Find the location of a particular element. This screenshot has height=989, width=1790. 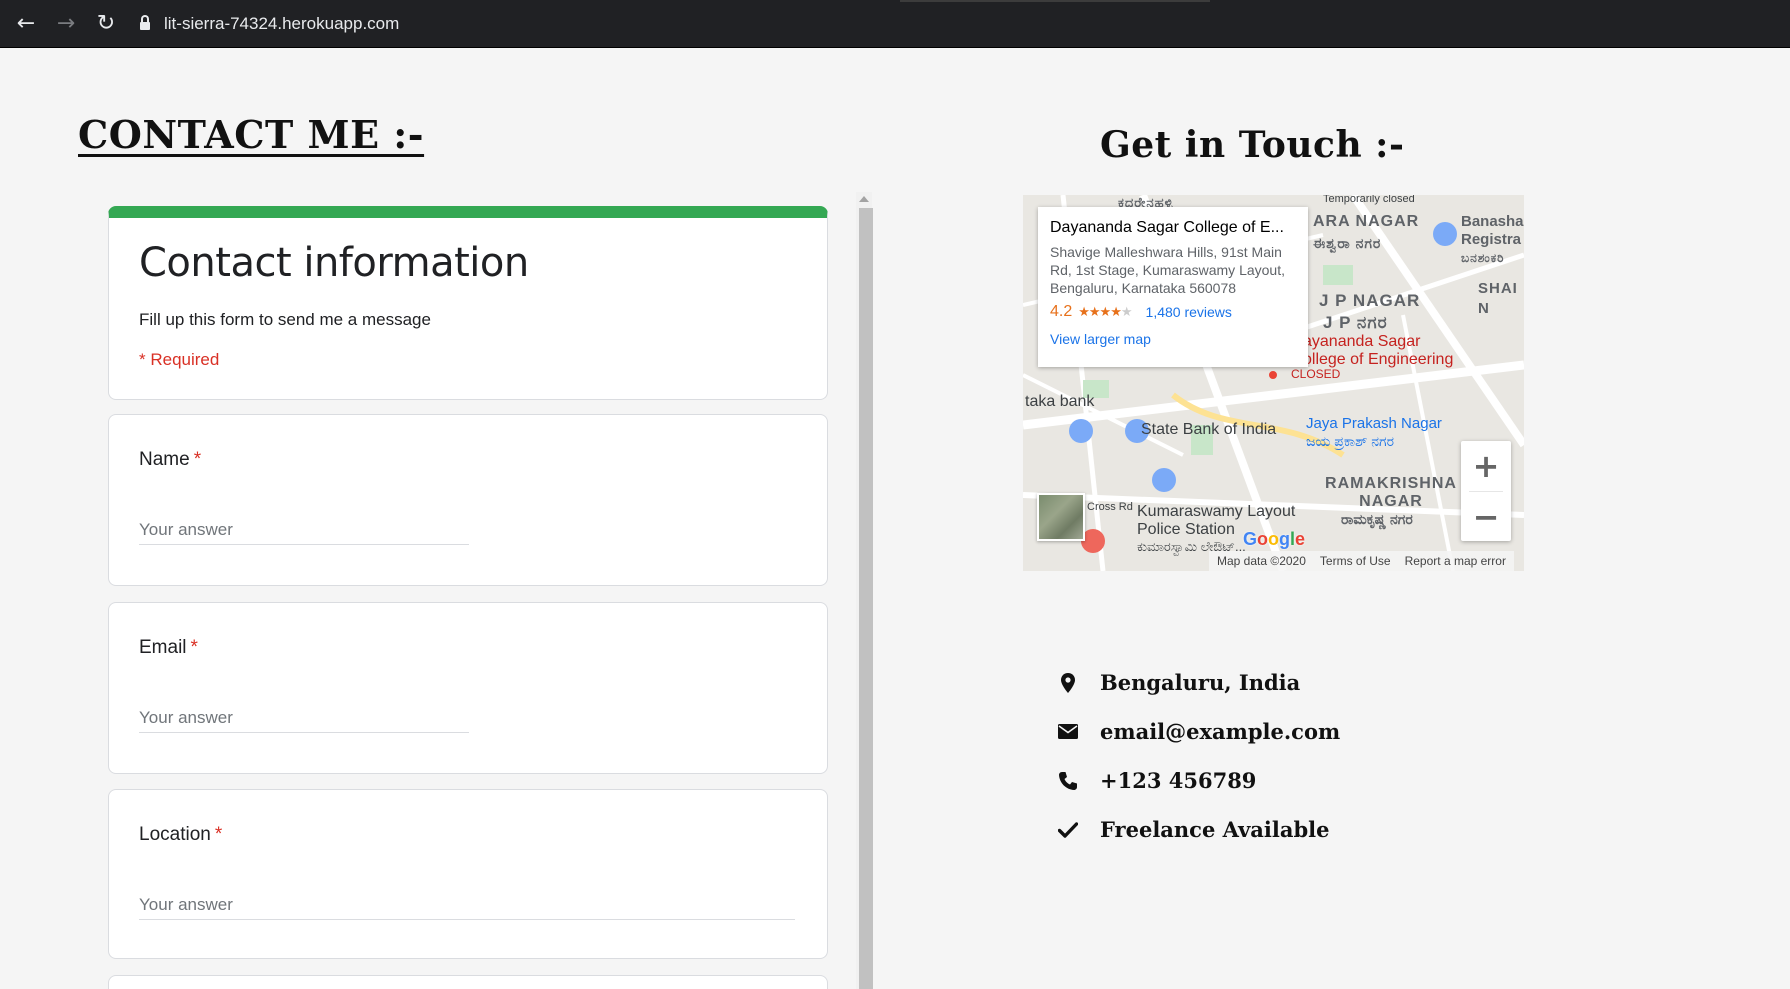

form-title: Contact information is located at coordinates (334, 263).